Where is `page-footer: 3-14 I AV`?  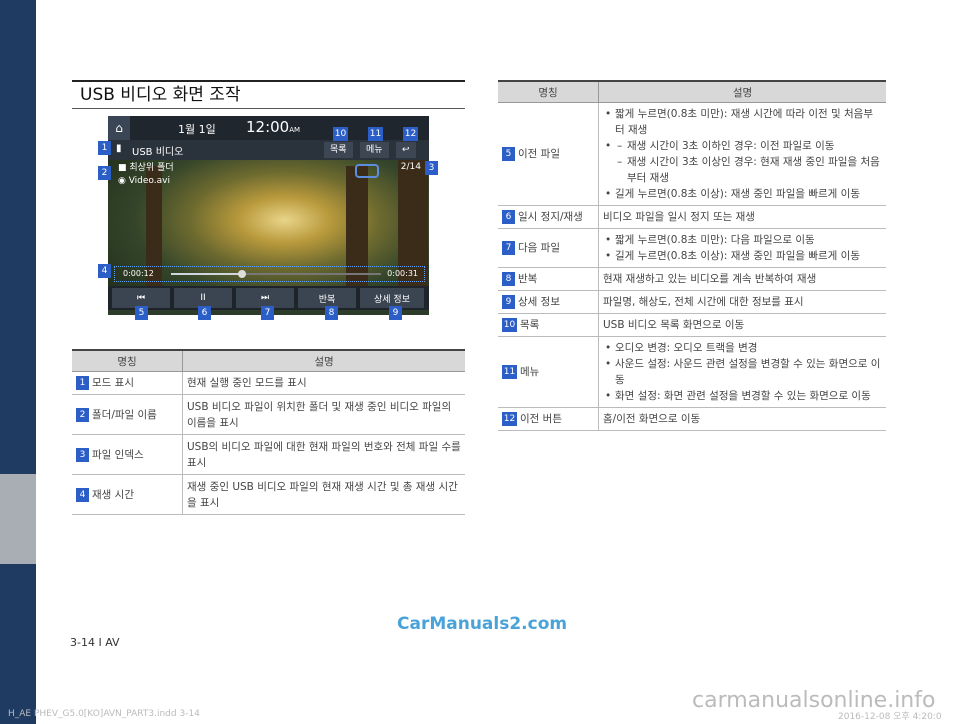 page-footer: 3-14 I AV is located at coordinates (95, 642).